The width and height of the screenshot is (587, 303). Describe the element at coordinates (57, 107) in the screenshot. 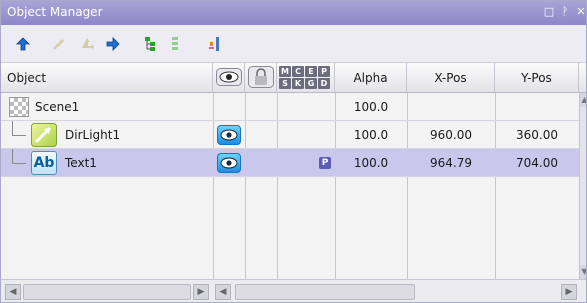

I see `row-name: Scene1` at that location.